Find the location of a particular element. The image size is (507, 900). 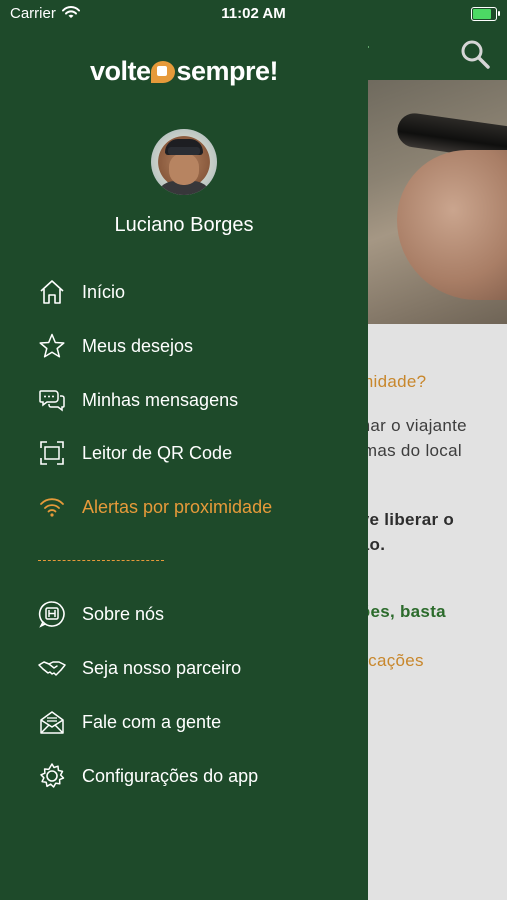

home-icon is located at coordinates (52, 292).